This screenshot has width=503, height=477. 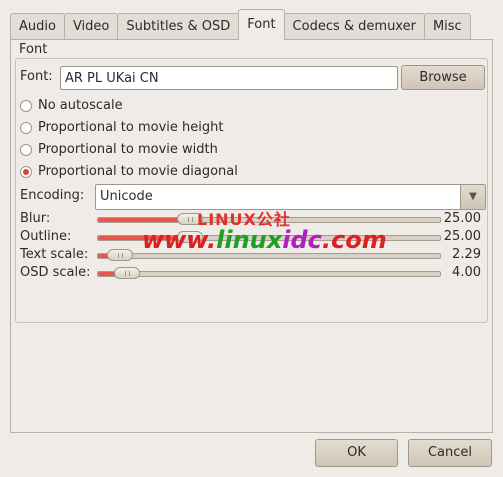 What do you see at coordinates (33, 49) in the screenshot?
I see `font-frame-title: Font` at bounding box center [33, 49].